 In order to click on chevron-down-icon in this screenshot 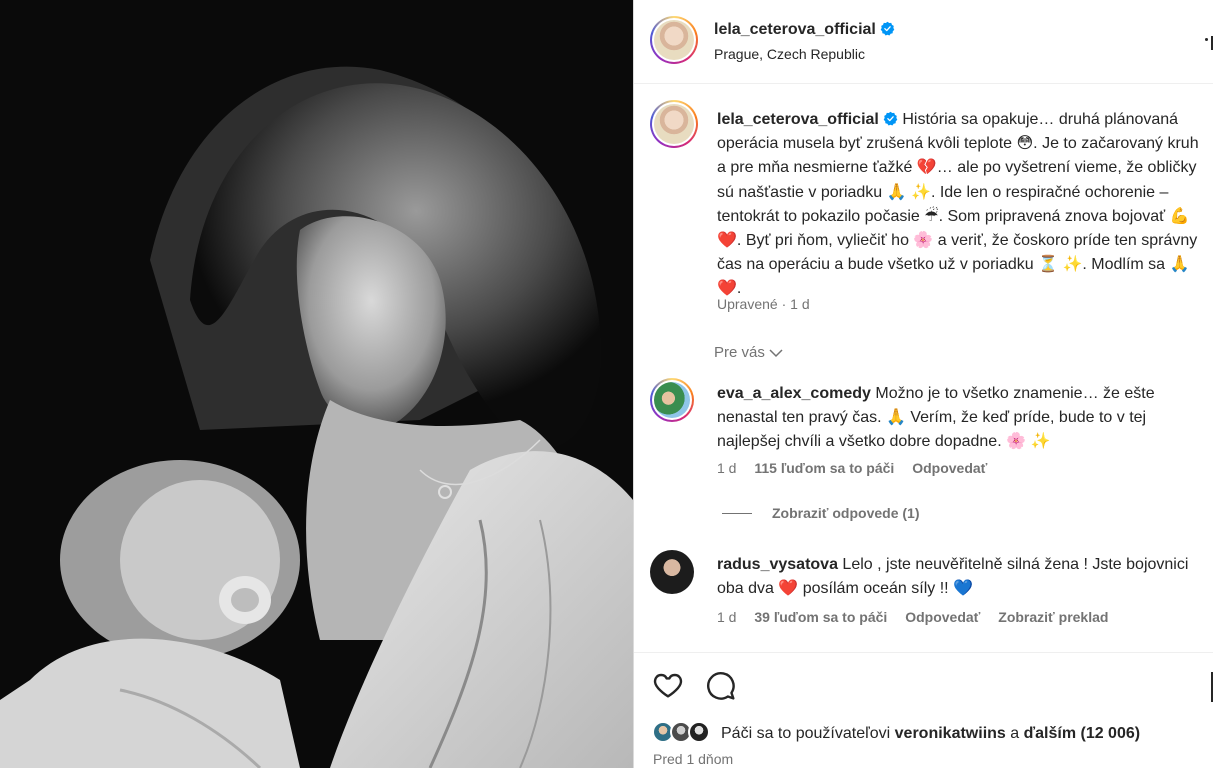, I will do `click(776, 353)`.